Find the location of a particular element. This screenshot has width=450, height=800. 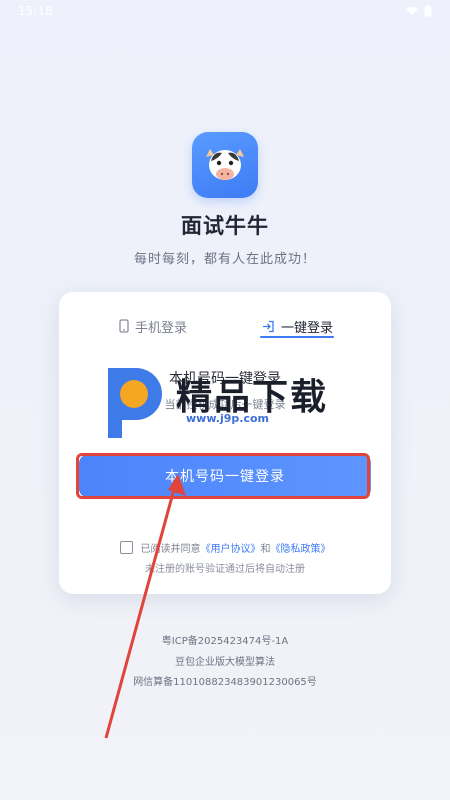

login-tabs: 手机登录 一键登录 is located at coordinates (225, 327).